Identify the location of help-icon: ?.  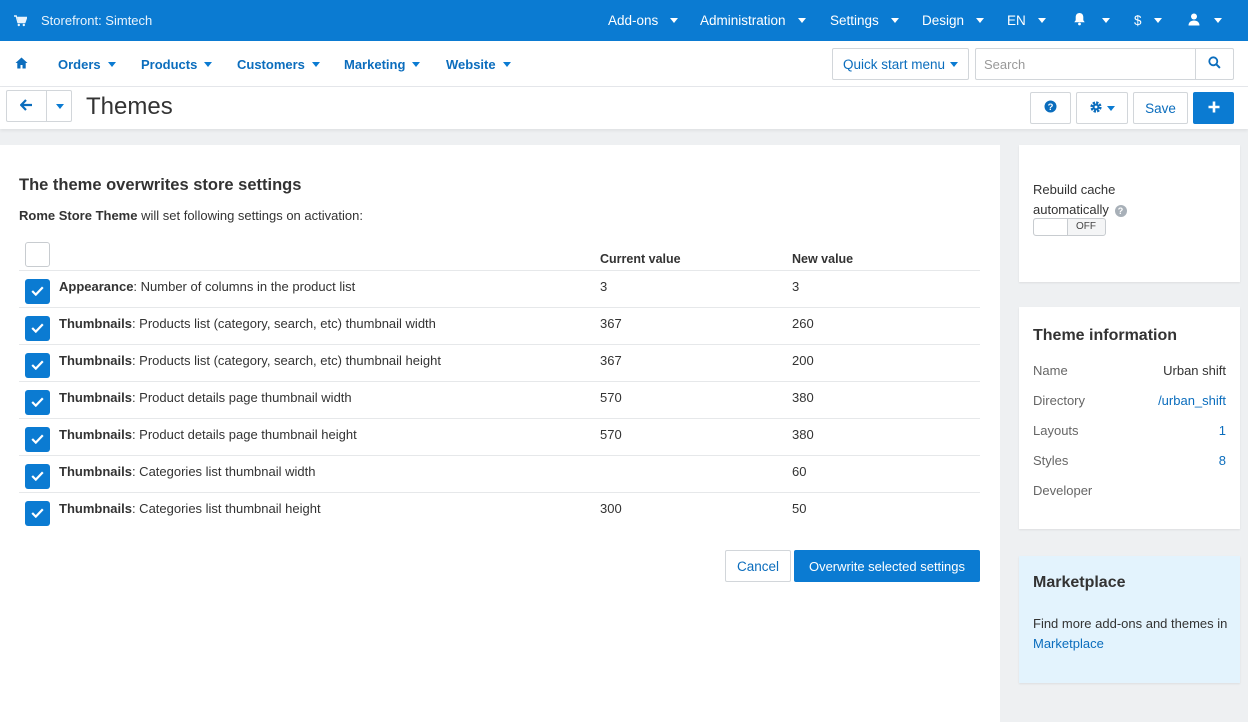
(1120, 211).